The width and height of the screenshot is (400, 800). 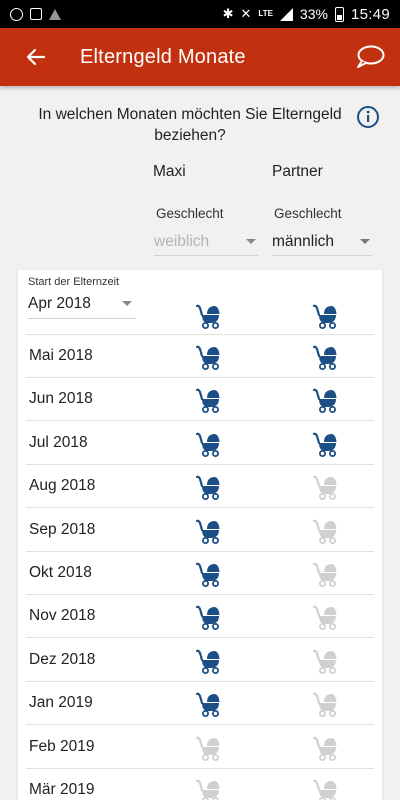 I want to click on mute-icon: ✕, so click(x=246, y=13).